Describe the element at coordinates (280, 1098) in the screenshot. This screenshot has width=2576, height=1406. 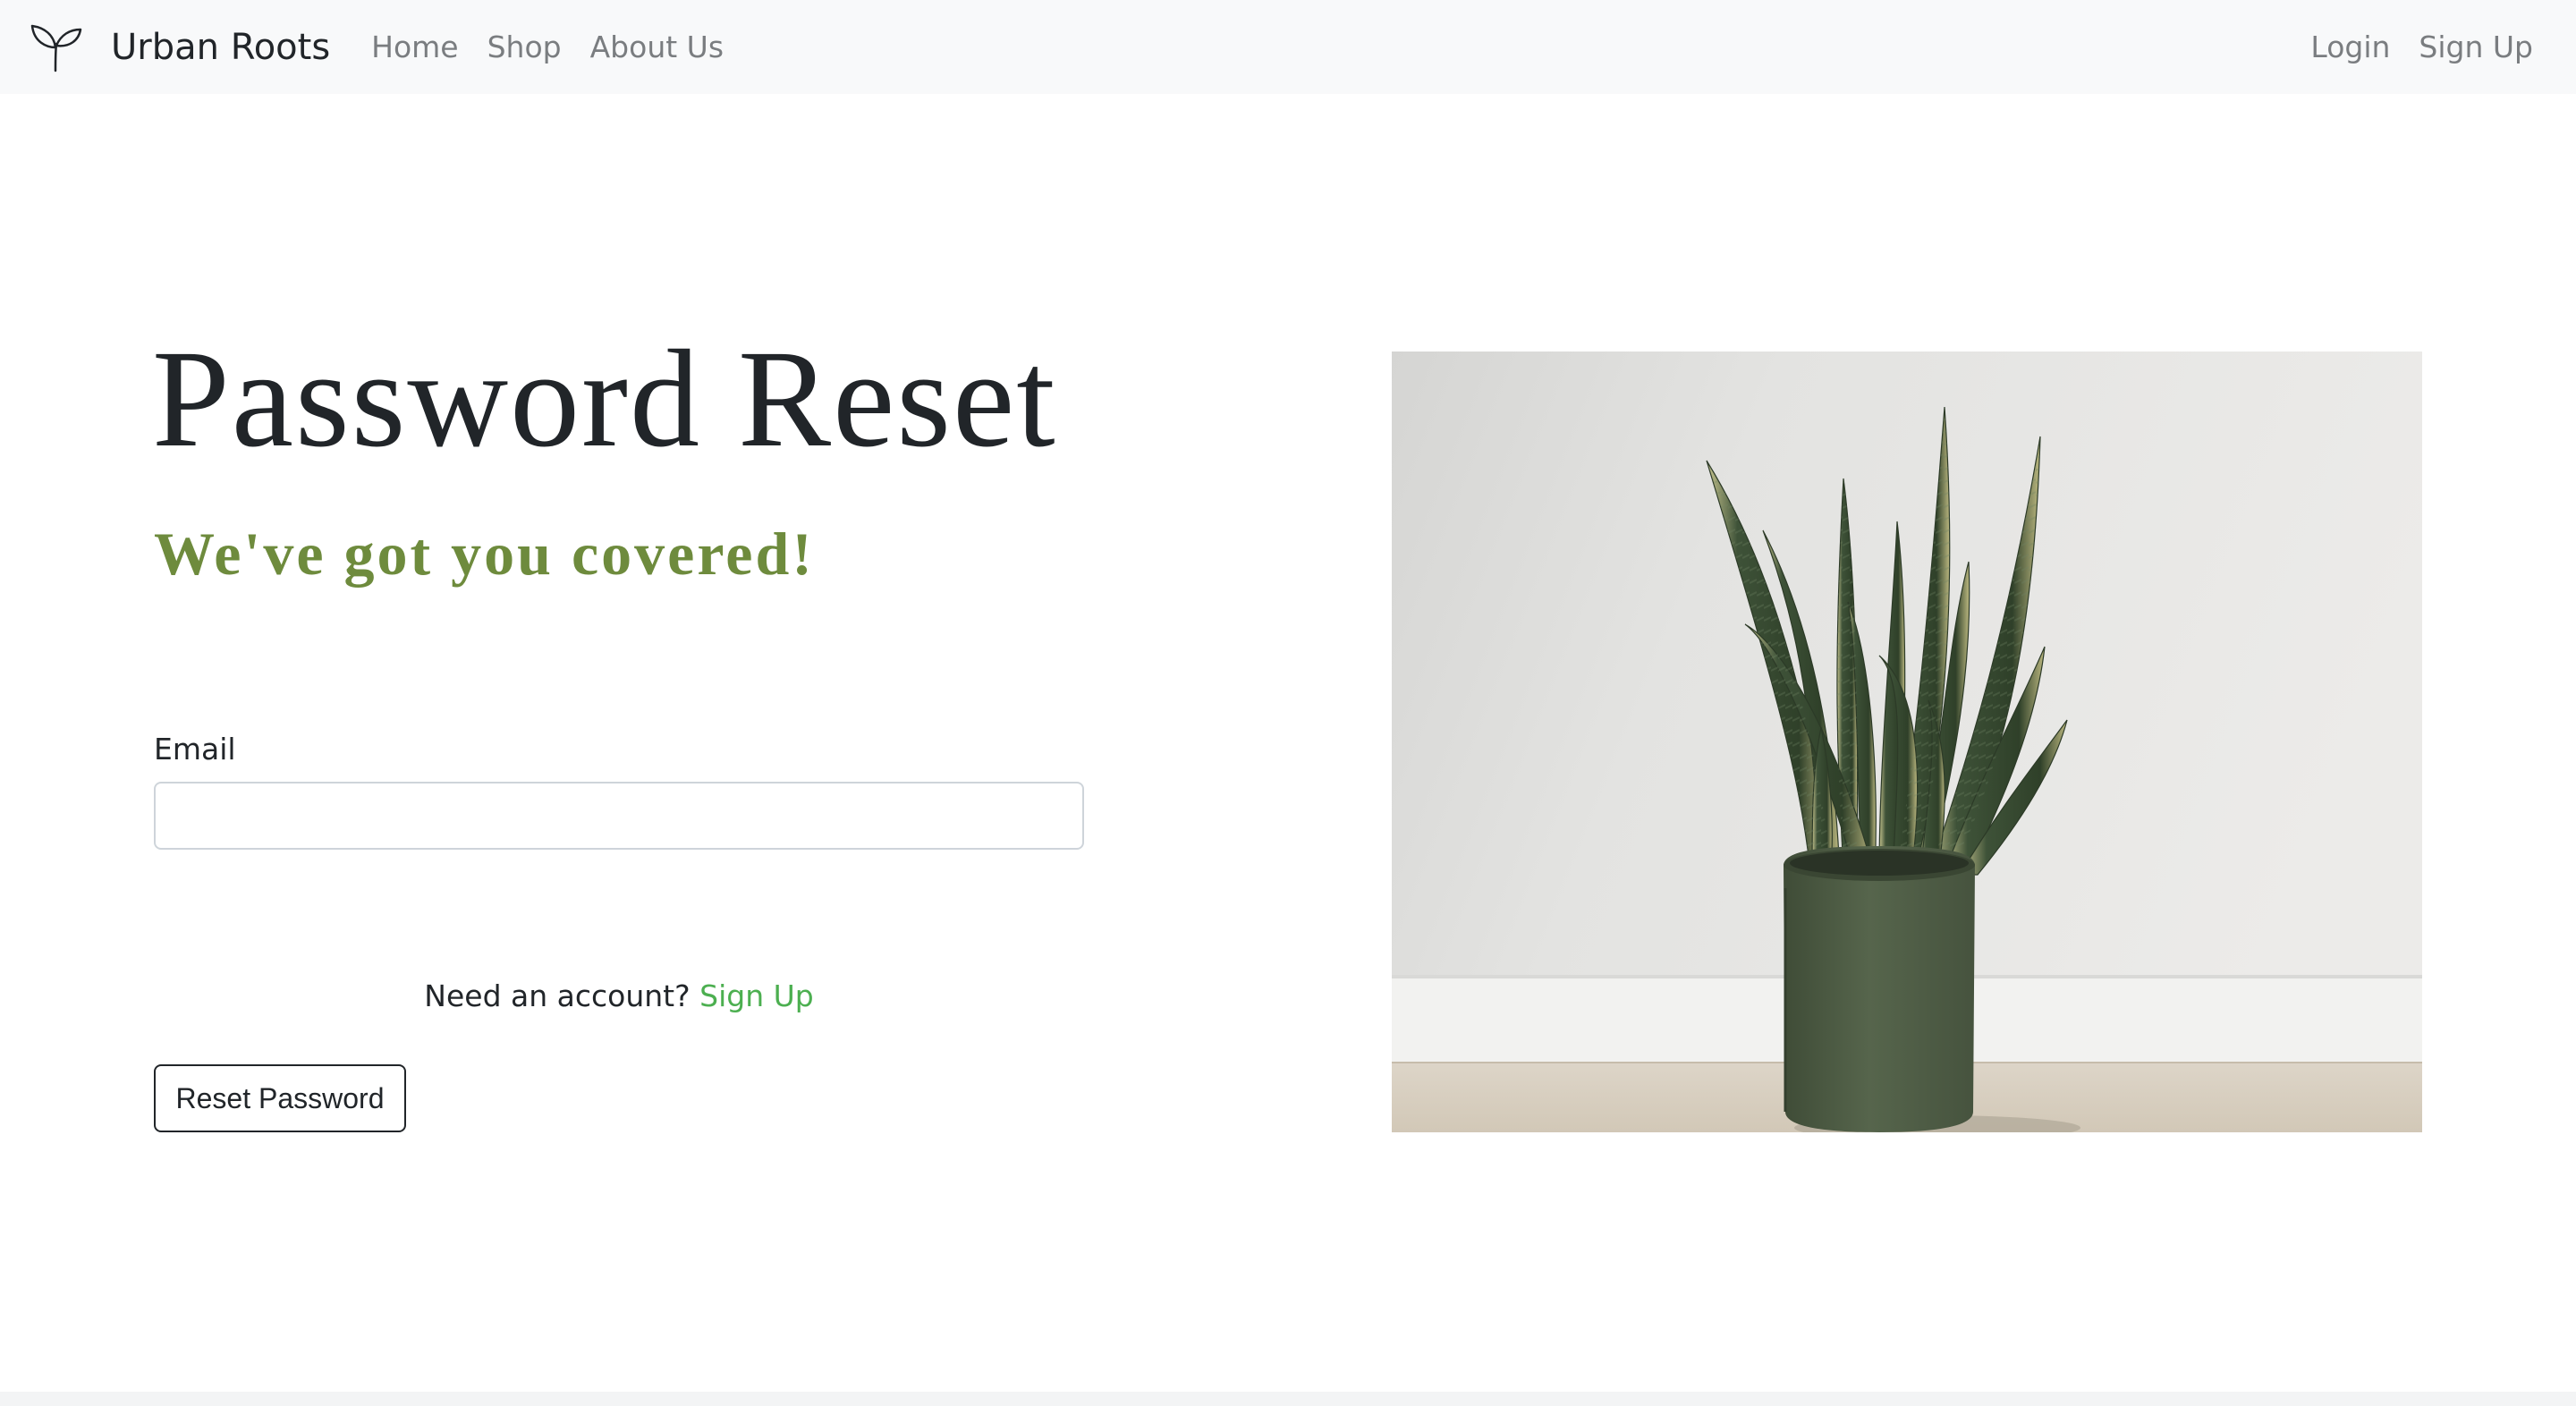
I see `reset-password-button: Reset Password` at that location.